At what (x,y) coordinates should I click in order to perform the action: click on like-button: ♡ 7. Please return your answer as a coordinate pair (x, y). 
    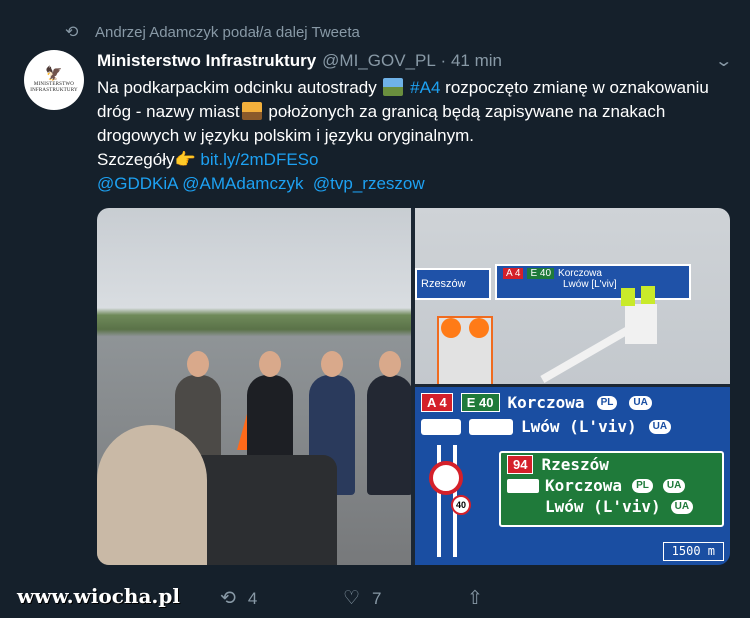
    Looking at the image, I should click on (362, 598).